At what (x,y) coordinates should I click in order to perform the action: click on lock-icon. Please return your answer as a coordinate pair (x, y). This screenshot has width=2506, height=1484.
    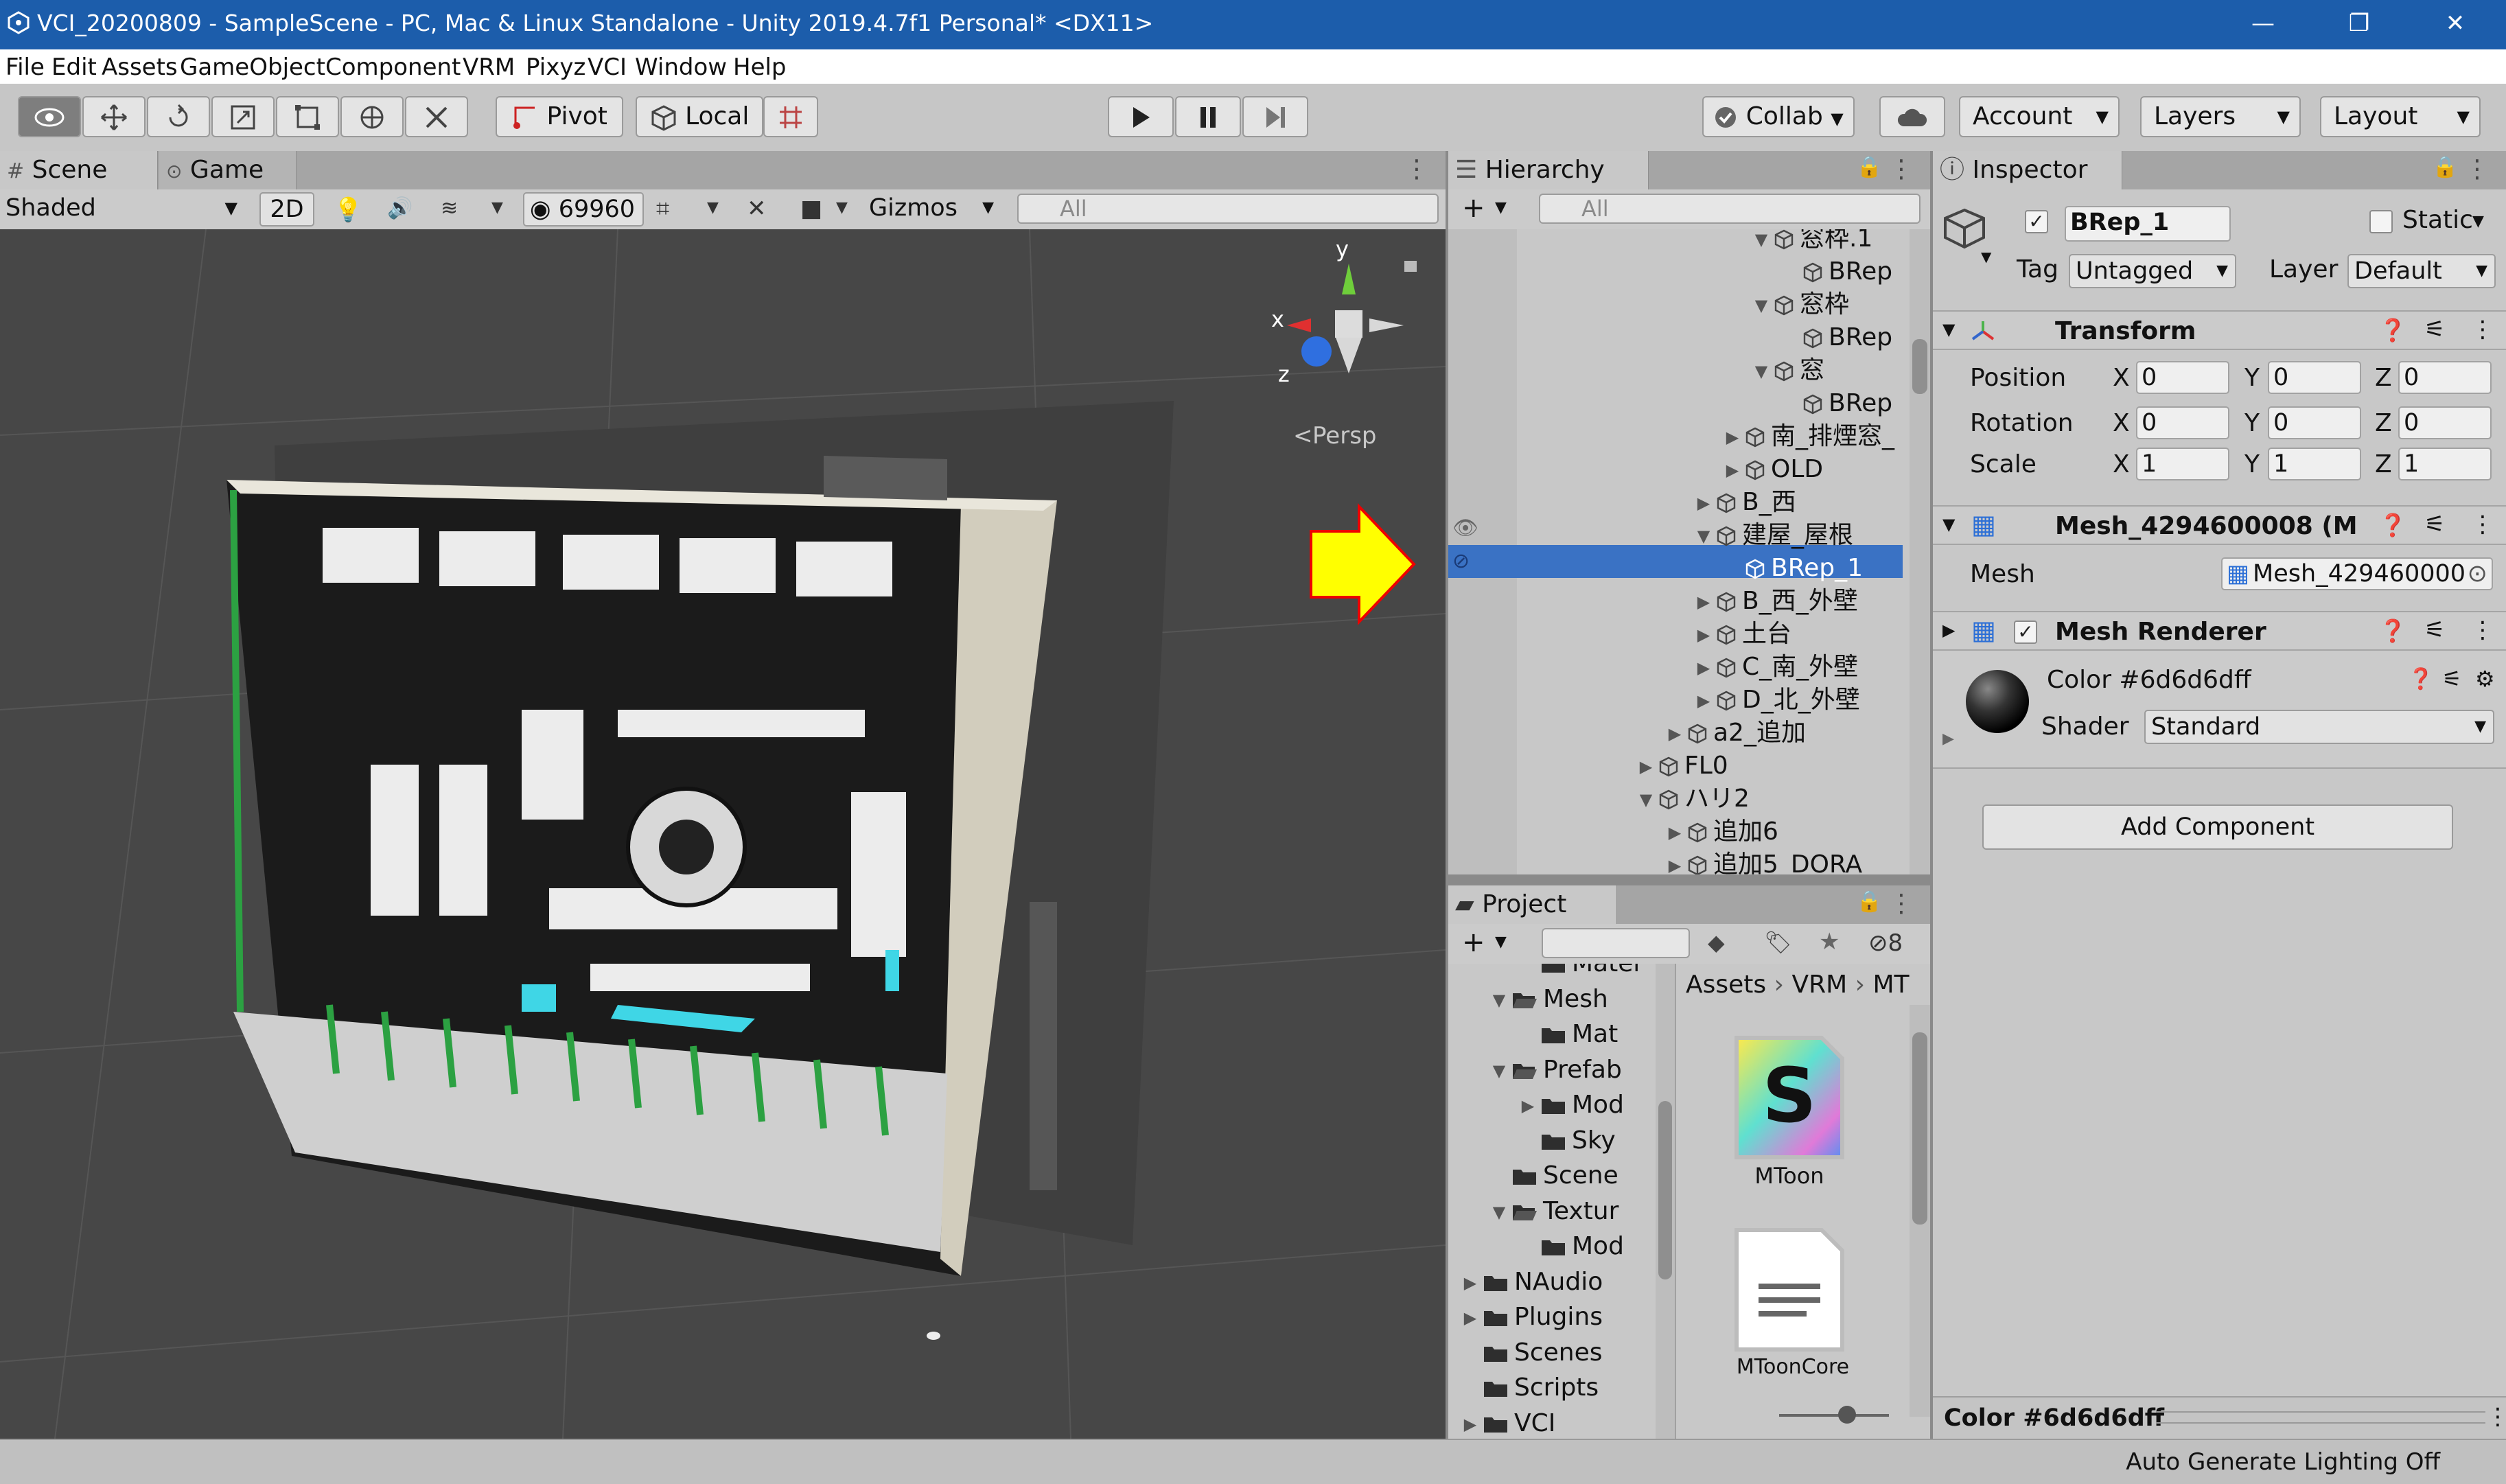
    Looking at the image, I should click on (1410, 266).